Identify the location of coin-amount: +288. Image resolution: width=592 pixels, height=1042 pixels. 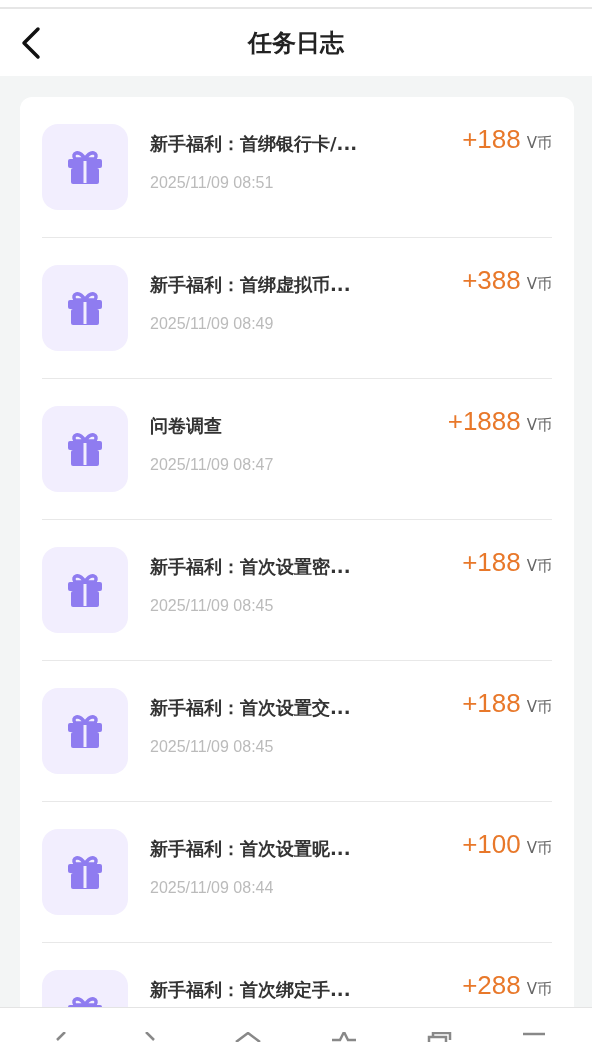
(491, 985).